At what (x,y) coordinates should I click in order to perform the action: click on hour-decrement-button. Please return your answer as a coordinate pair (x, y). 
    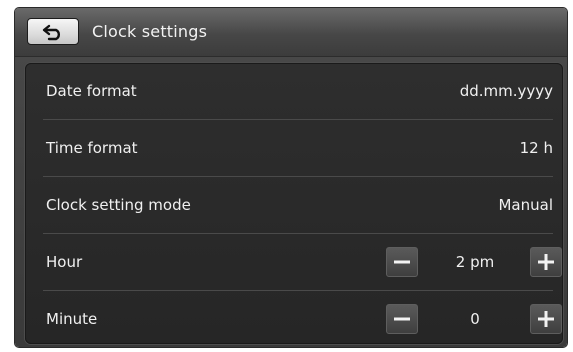
    Looking at the image, I should click on (402, 262).